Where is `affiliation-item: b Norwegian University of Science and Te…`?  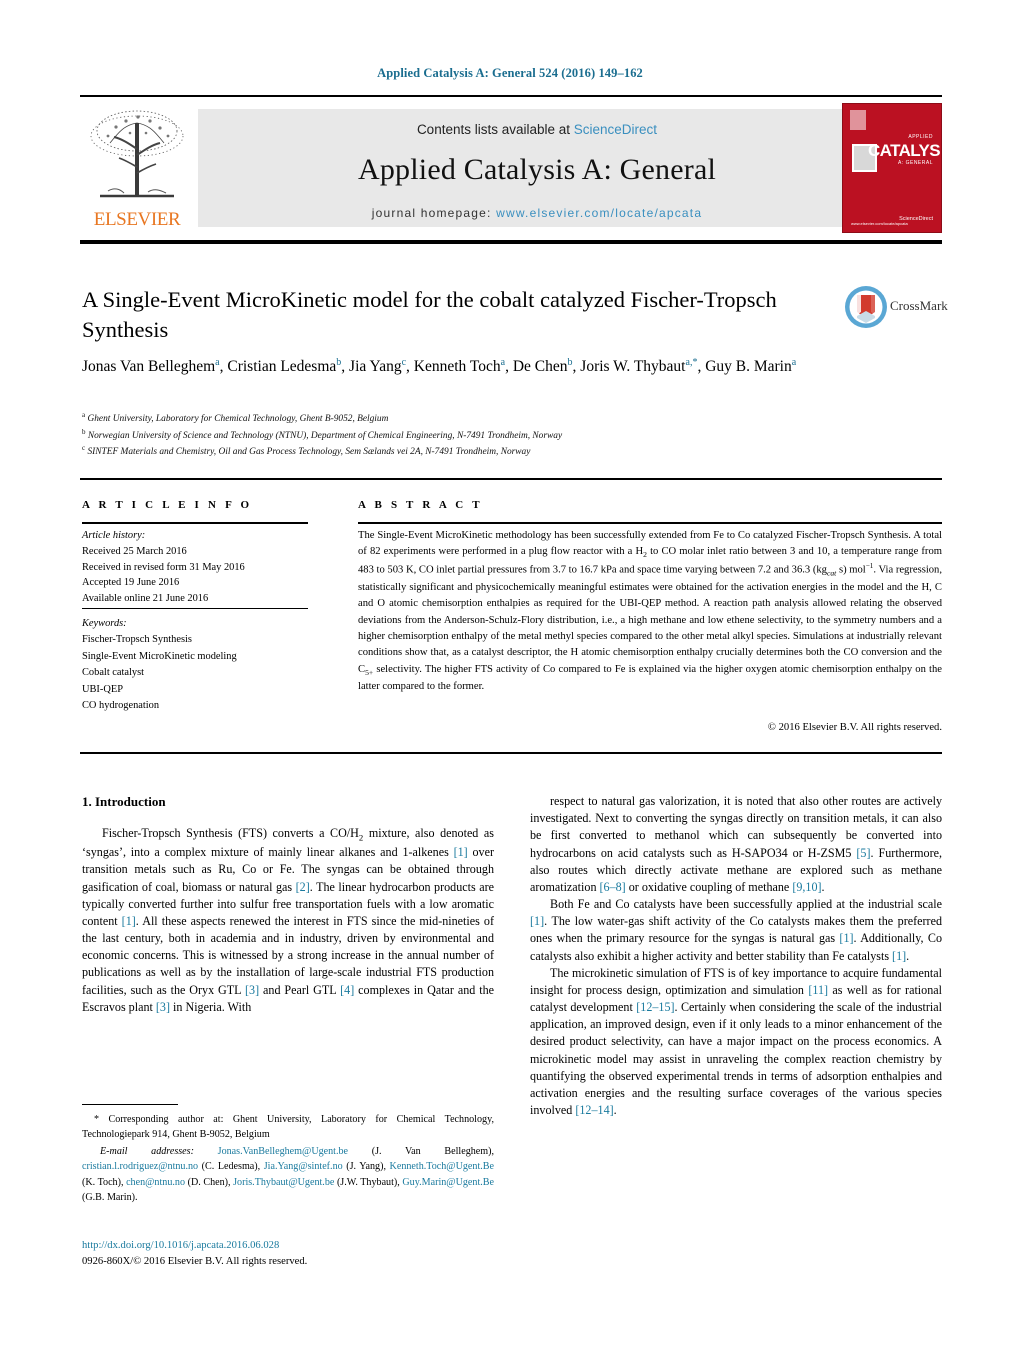
affiliation-item: b Norwegian University of Science and Te… is located at coordinates (477, 435).